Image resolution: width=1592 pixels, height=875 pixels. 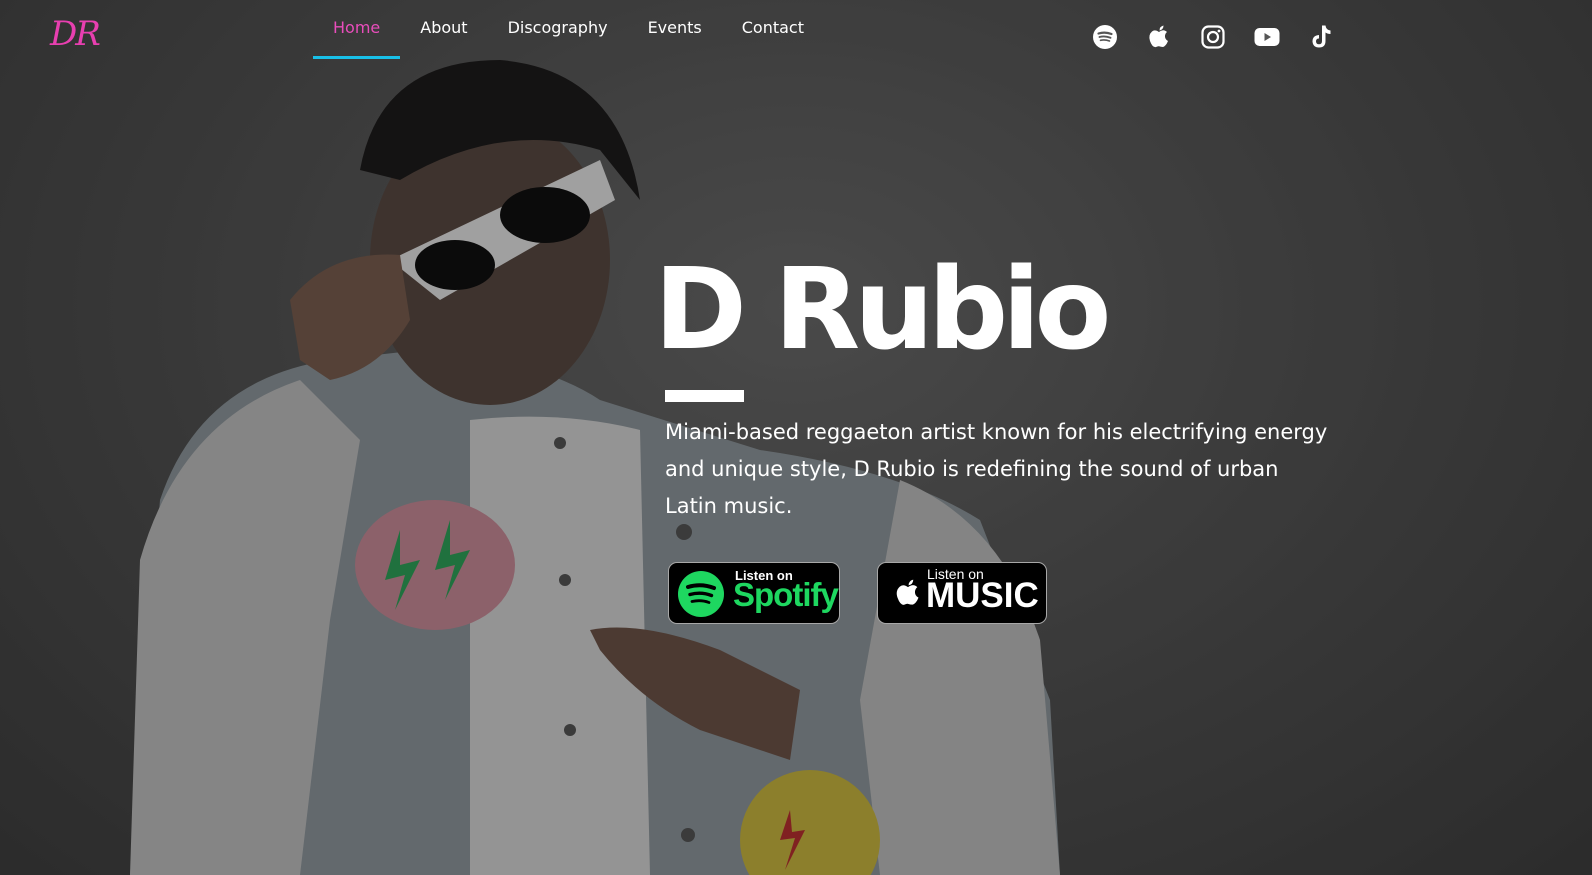 What do you see at coordinates (773, 30) in the screenshot?
I see `nav-link-contact: Contact` at bounding box center [773, 30].